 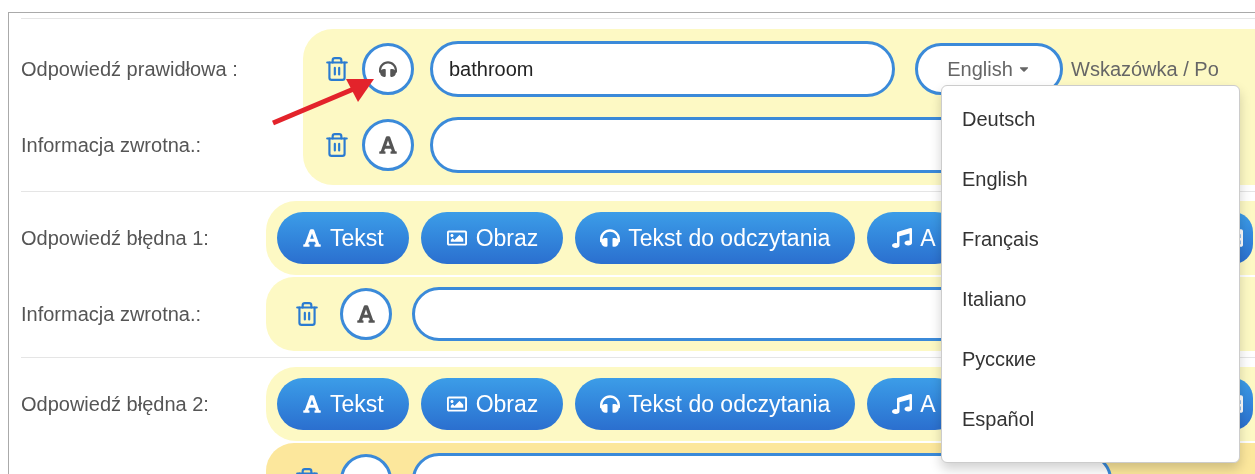 What do you see at coordinates (662, 69) in the screenshot?
I see `answer-field: bathroom` at bounding box center [662, 69].